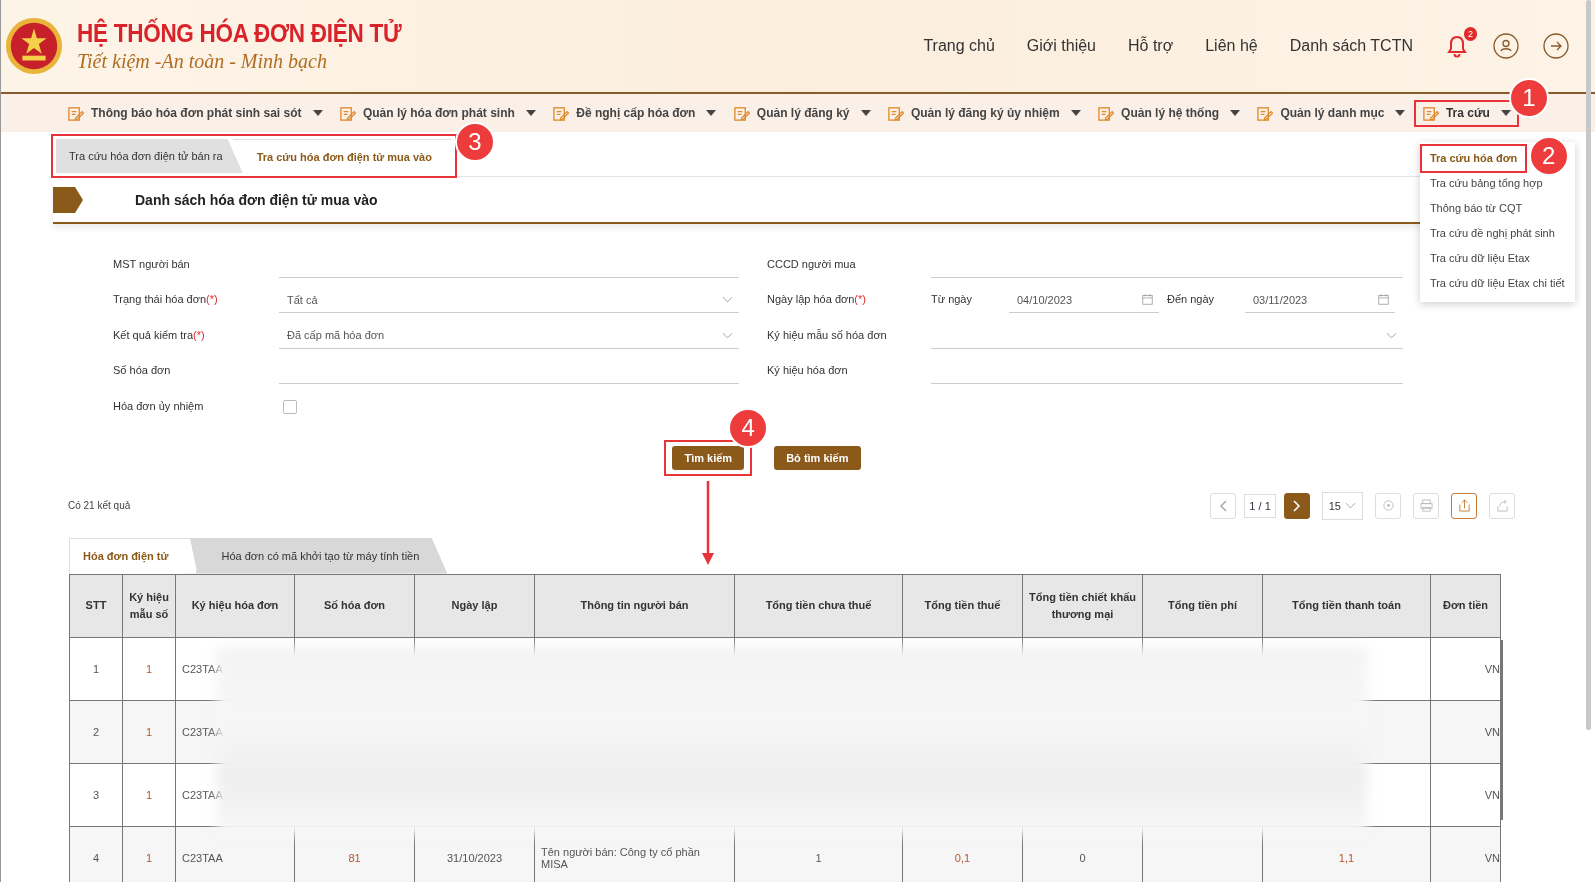  I want to click on notification-badge: 2, so click(1470, 34).